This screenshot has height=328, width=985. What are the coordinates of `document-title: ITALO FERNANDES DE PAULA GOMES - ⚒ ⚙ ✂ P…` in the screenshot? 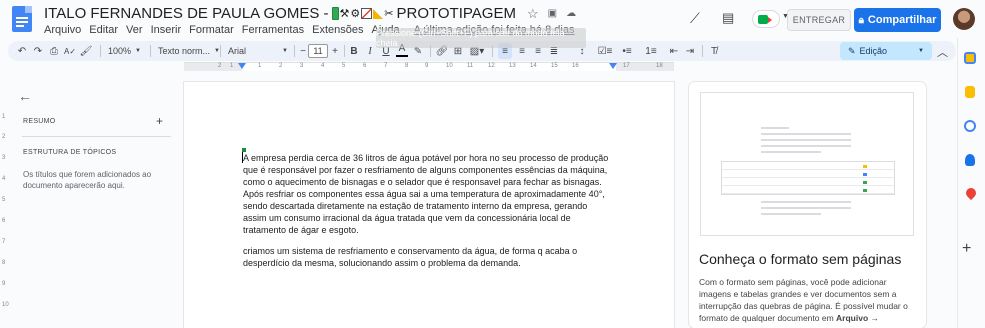 It's located at (310, 13).